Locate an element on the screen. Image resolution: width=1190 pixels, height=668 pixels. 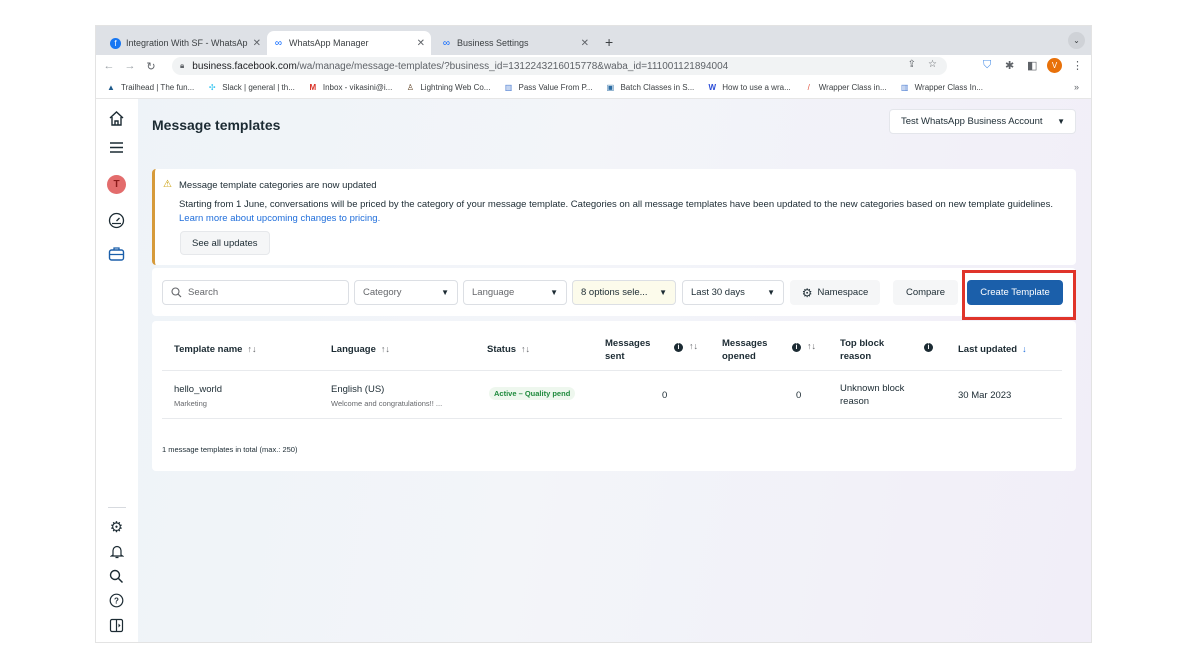
language-dropdown: Language ▼ is located at coordinates (515, 292).